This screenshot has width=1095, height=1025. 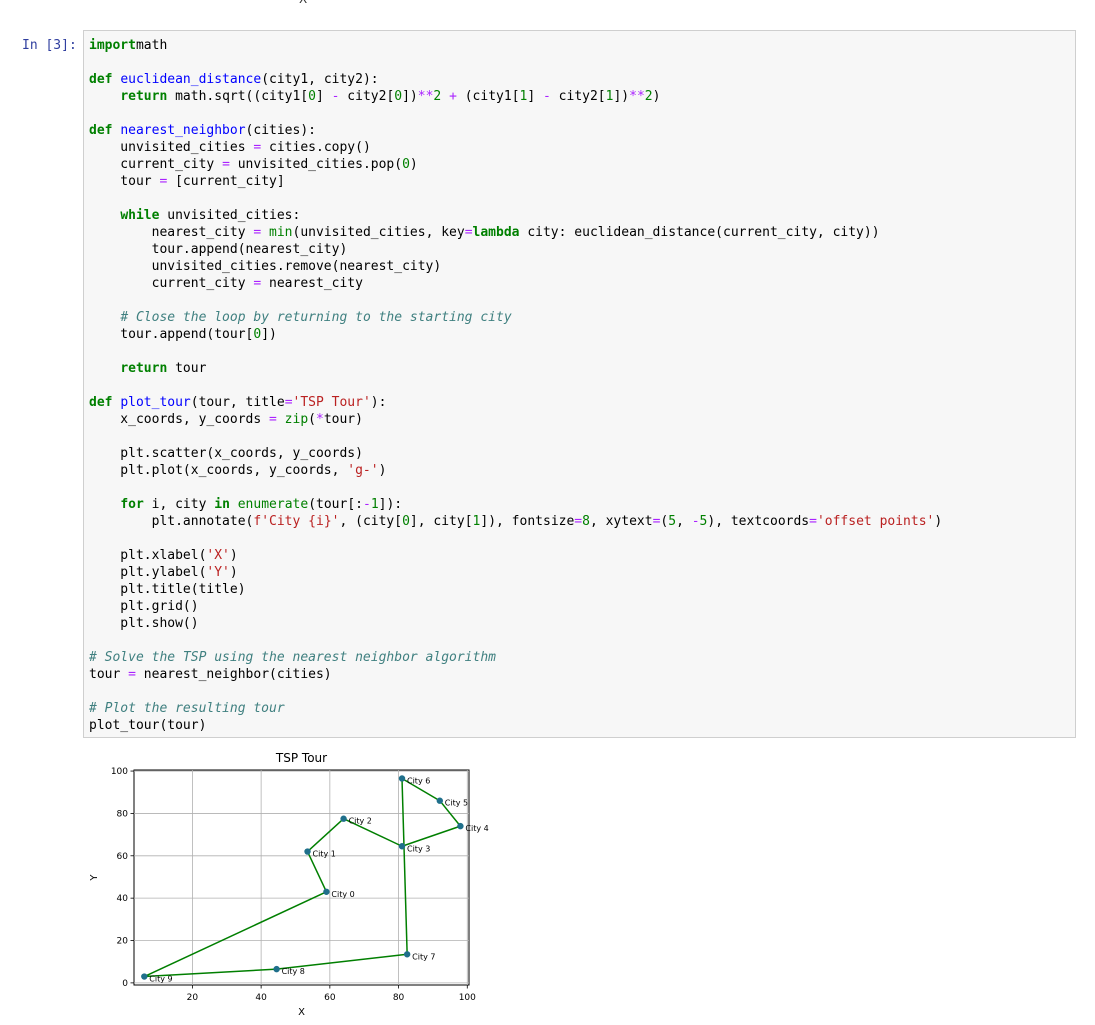 I want to click on code-line: tour = nearest_neighbor(cities), so click(x=210, y=674).